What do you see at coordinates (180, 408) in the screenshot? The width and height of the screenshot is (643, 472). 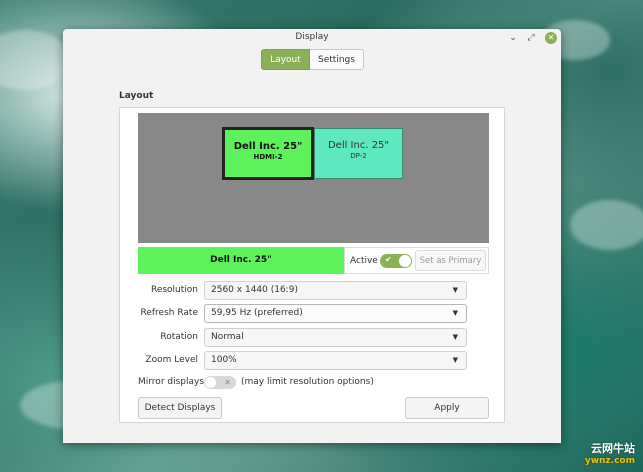 I see `detect-displays-button: Detect Displays` at bounding box center [180, 408].